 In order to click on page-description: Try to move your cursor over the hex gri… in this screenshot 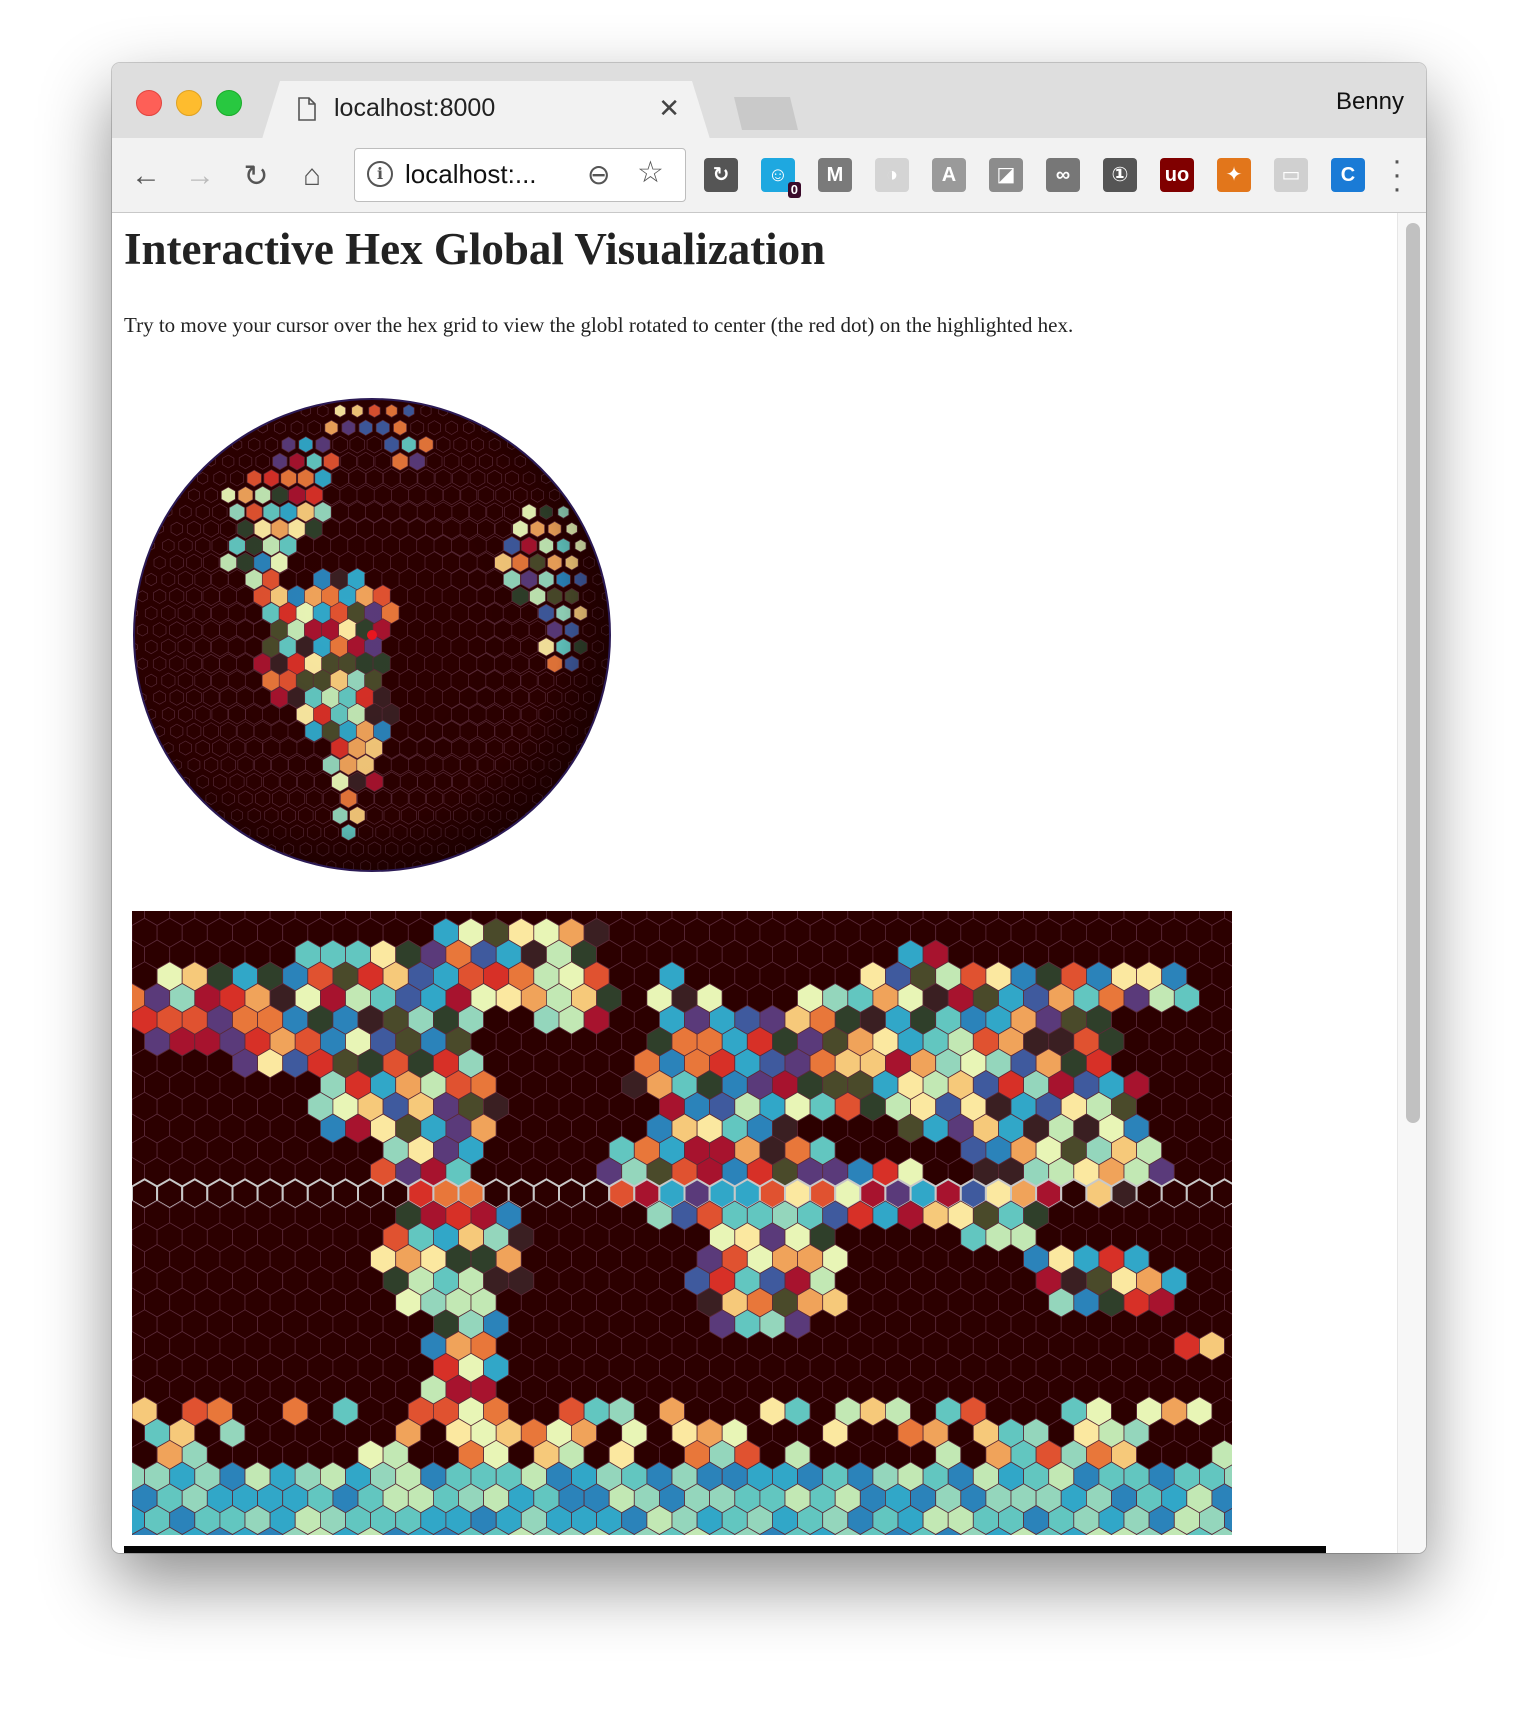, I will do `click(599, 325)`.